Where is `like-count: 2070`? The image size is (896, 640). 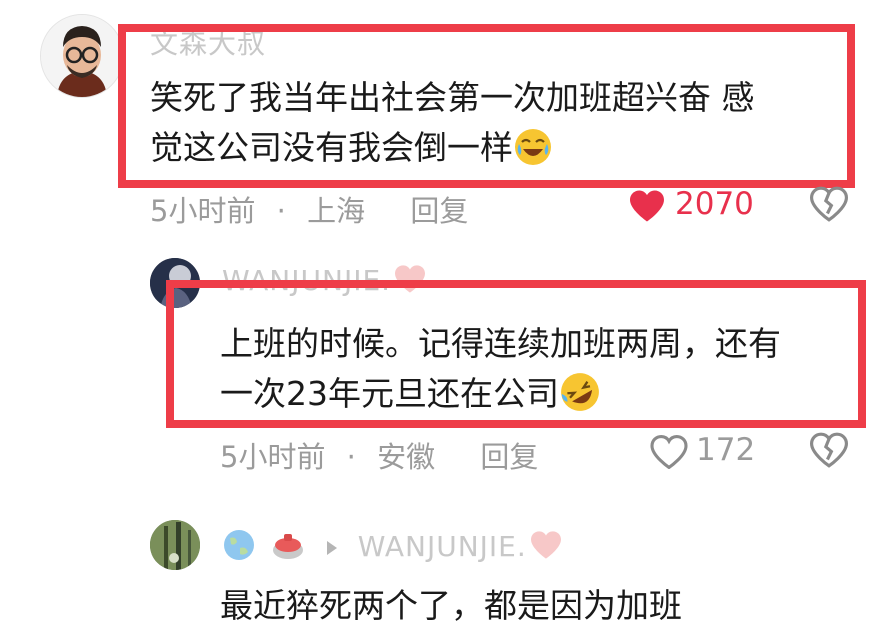 like-count: 2070 is located at coordinates (714, 204).